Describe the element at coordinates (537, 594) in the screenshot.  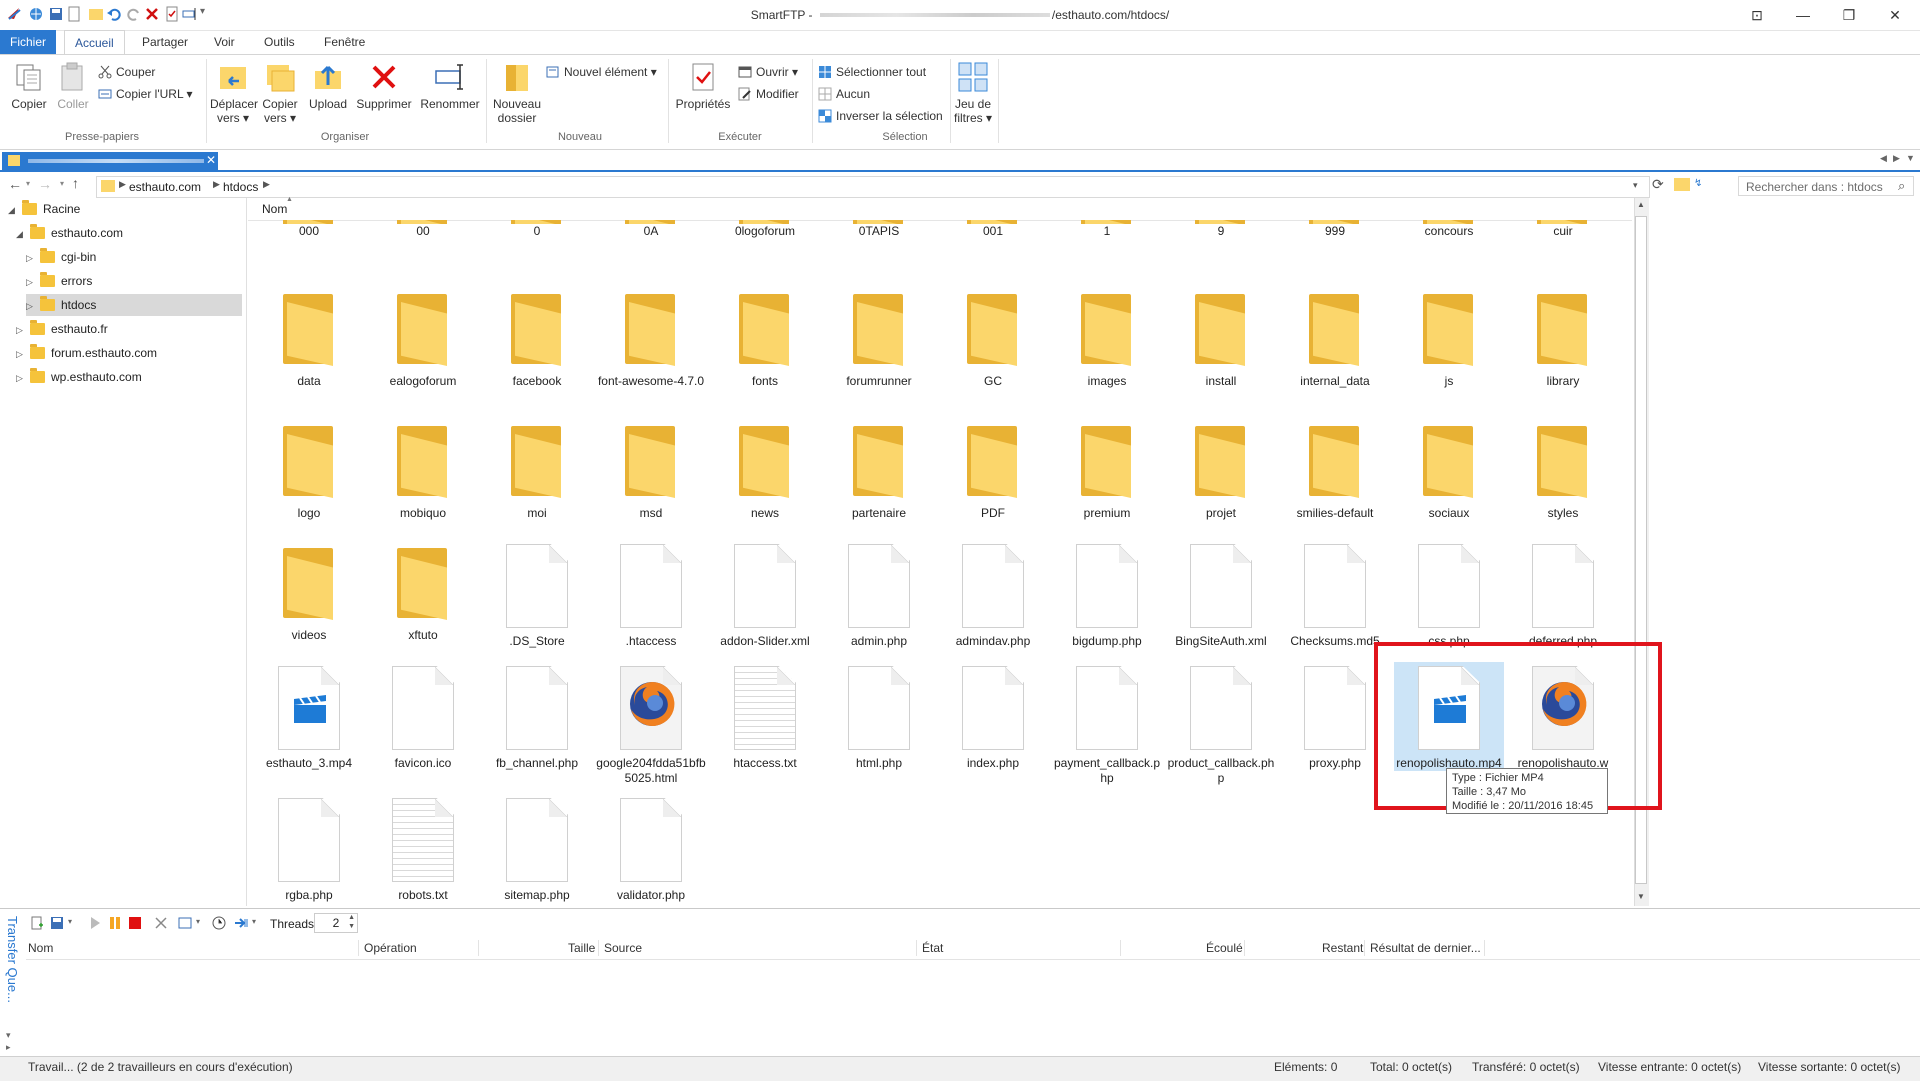
I see `file-item: .DS_Store` at that location.